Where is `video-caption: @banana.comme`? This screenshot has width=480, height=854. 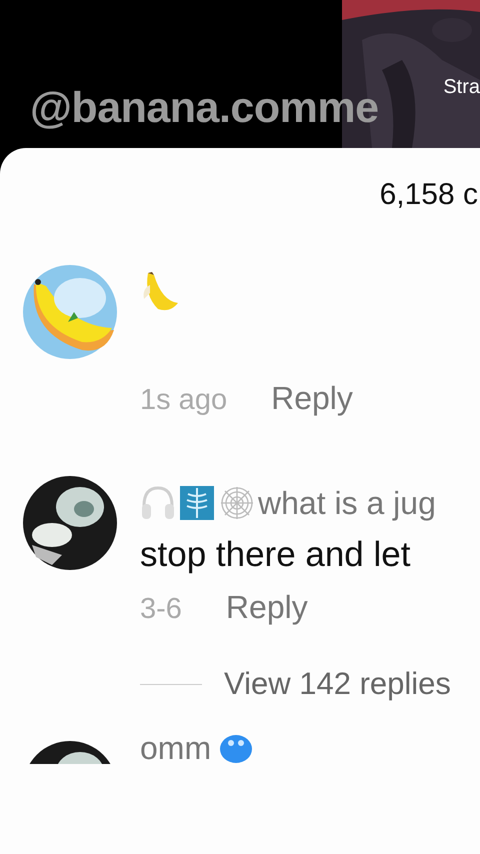
video-caption: @banana.comme is located at coordinates (204, 108).